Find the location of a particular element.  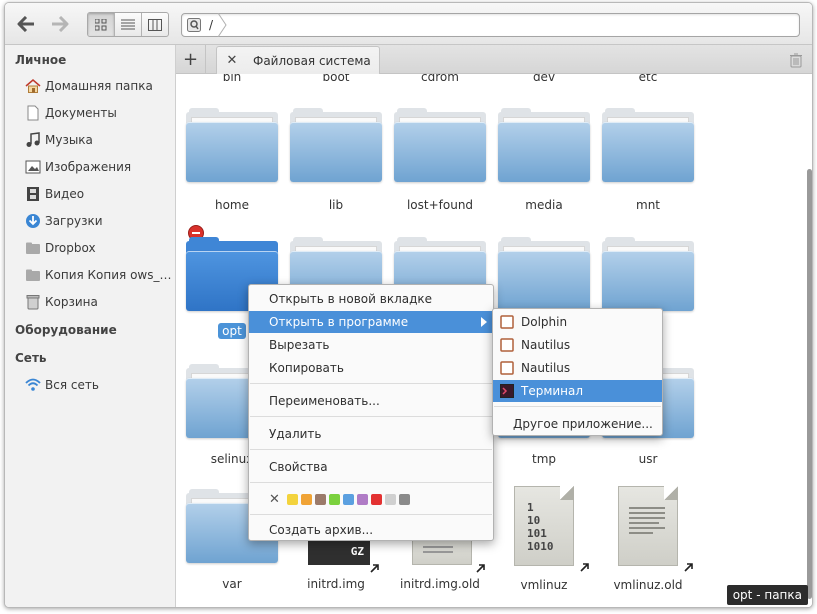

menu-item-open-with: Открыть в программе is located at coordinates (371, 322).